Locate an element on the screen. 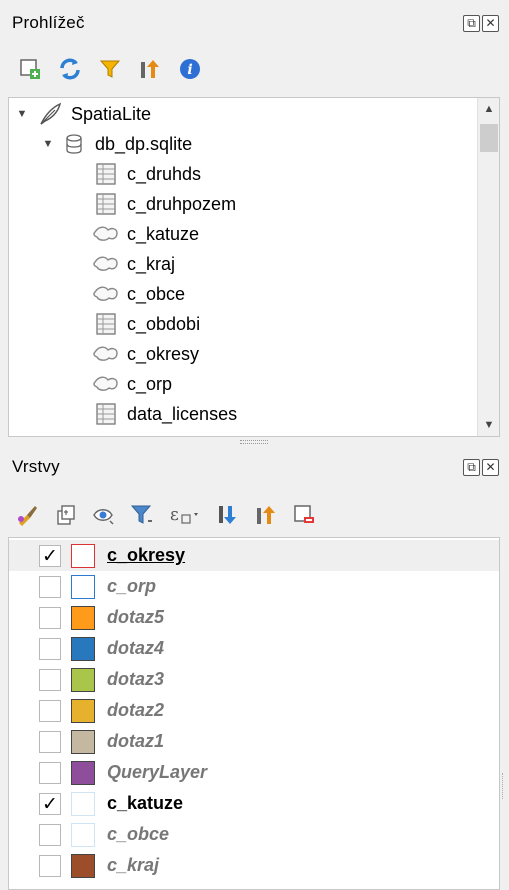 The height and width of the screenshot is (890, 509). tree-item-label: c_kraj is located at coordinates (151, 263).